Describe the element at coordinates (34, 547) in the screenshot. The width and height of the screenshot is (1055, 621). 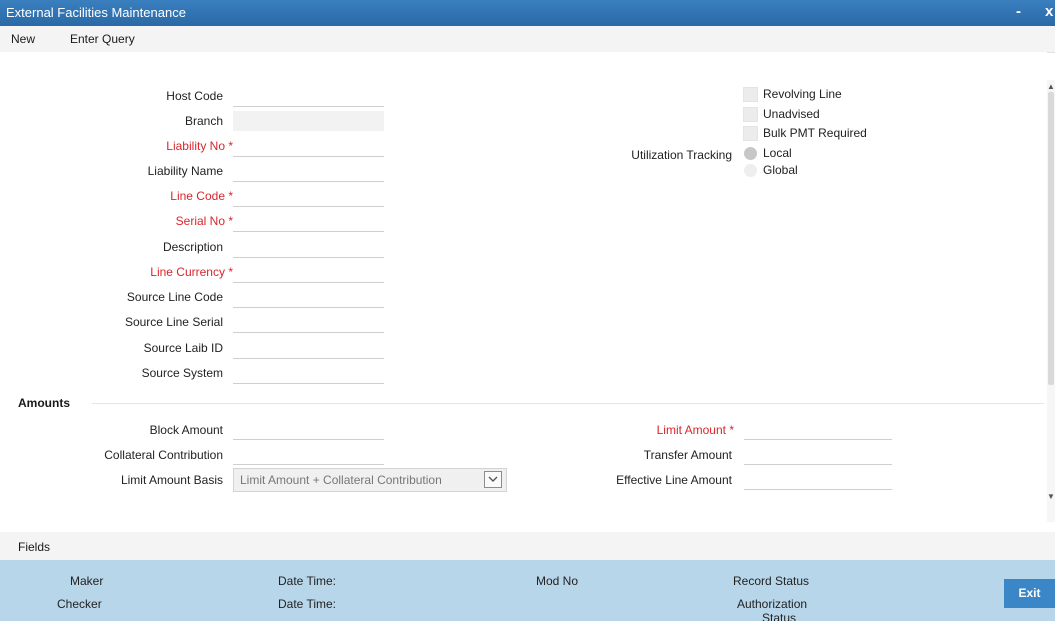
I see `fields-link: Fields` at that location.